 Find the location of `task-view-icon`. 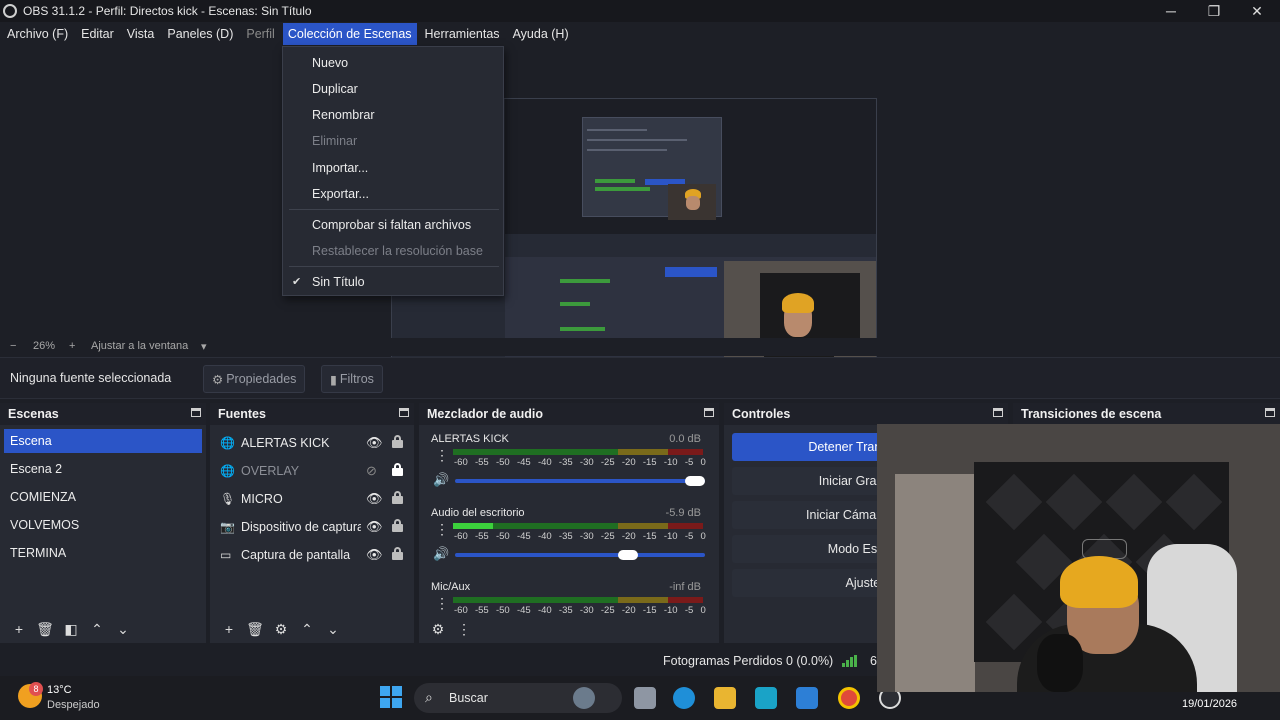

task-view-icon is located at coordinates (645, 698).